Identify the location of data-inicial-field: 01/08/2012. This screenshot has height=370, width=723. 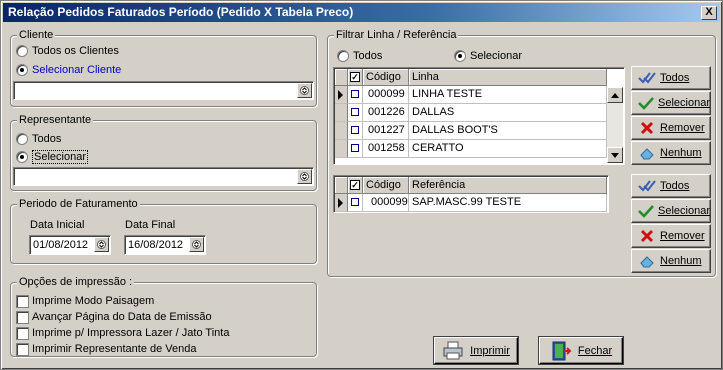
(70, 245).